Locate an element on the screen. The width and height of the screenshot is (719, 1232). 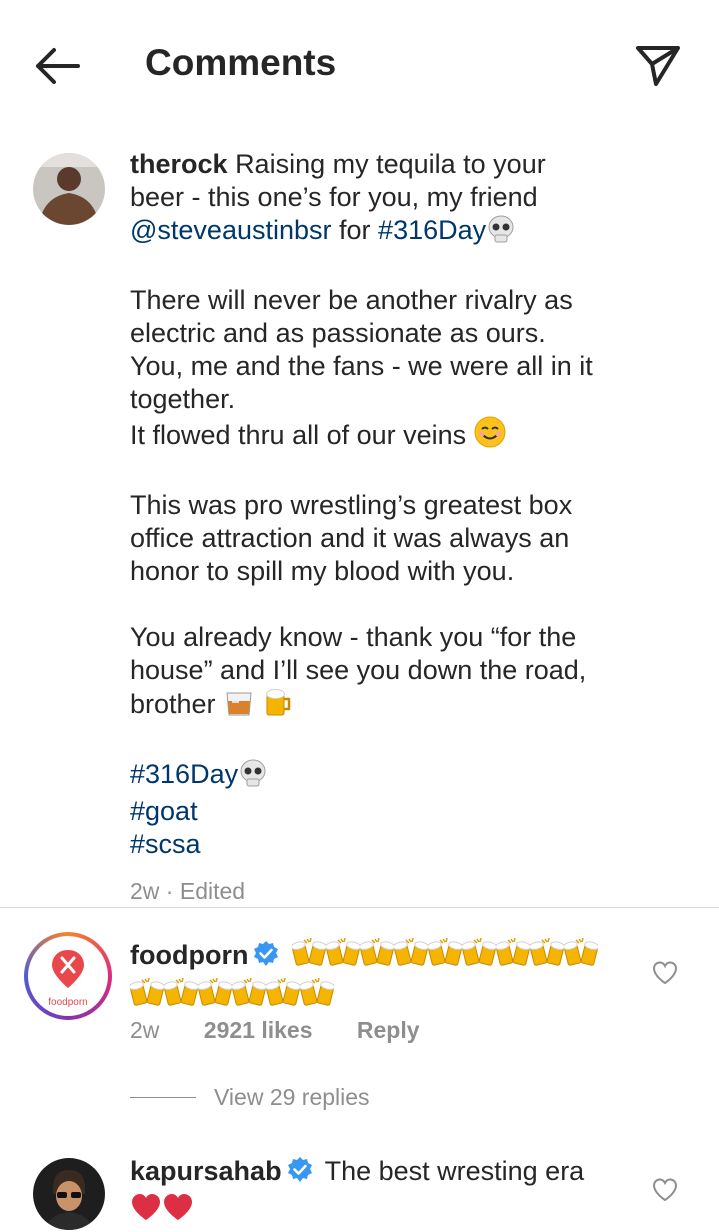
caption-line: brother is located at coordinates (173, 704).